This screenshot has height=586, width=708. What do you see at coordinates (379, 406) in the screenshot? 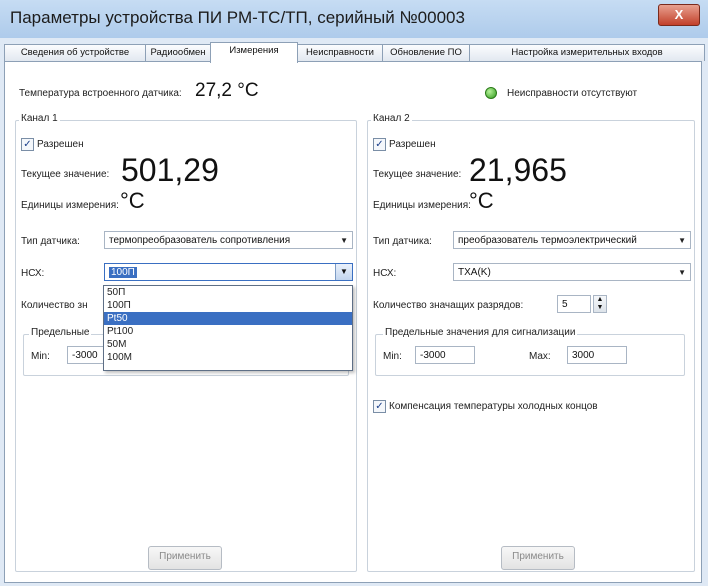
I see `channel2-cold-junction-checkbox: ✓` at bounding box center [379, 406].